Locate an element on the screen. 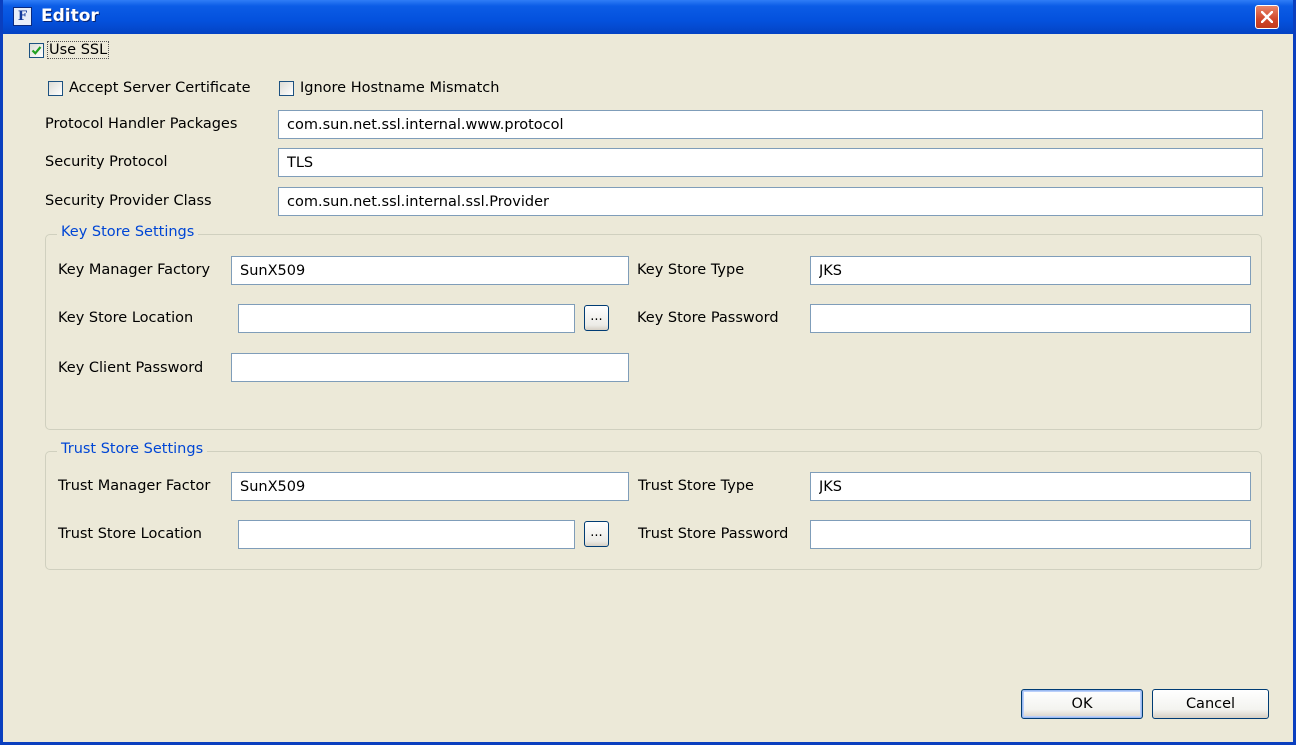 This screenshot has height=745, width=1296. trust-manager-factory-label: Trust Manager Factor is located at coordinates (134, 486).